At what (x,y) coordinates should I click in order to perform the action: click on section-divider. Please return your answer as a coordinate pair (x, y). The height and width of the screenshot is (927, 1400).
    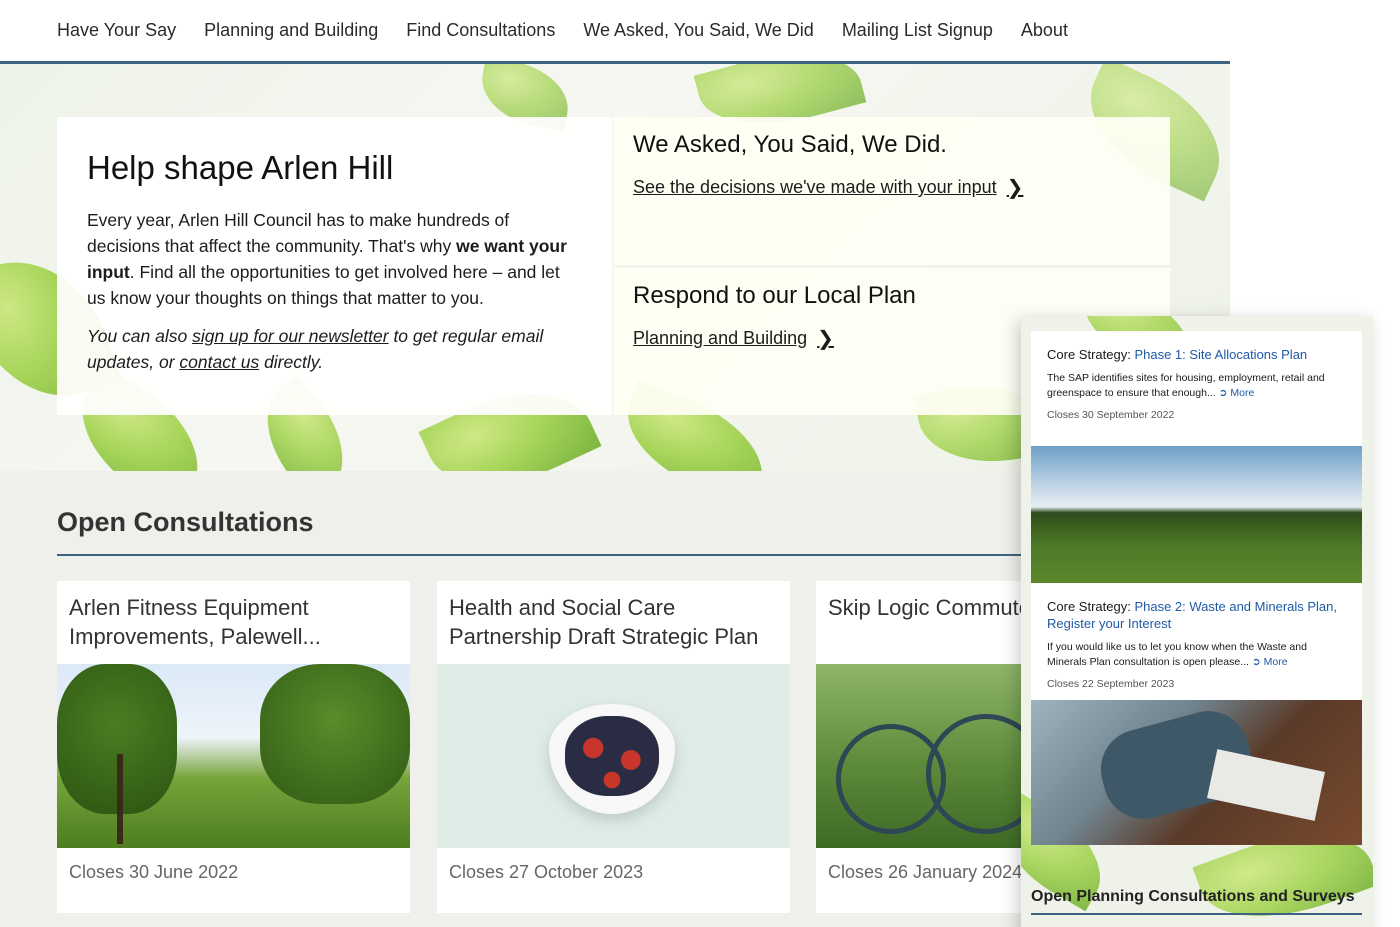
    Looking at the image, I should click on (613, 555).